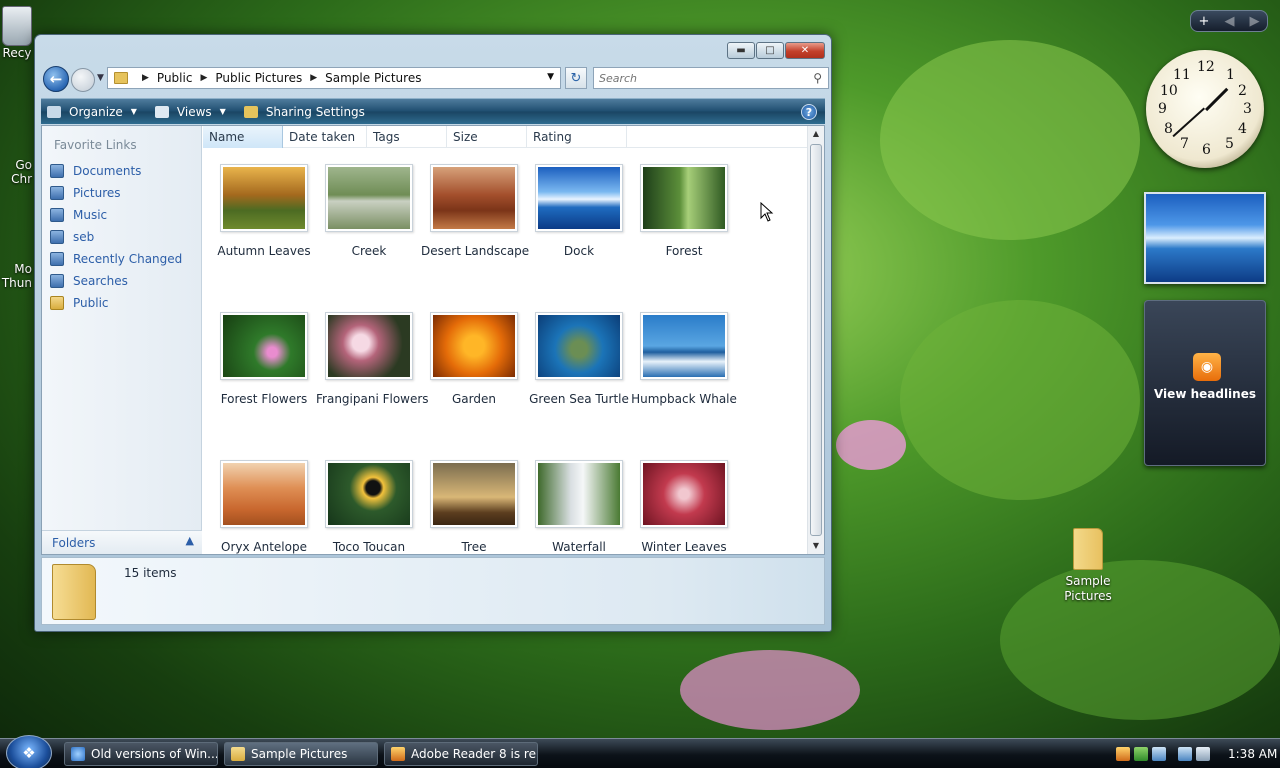  Describe the element at coordinates (1088, 596) in the screenshot. I see `folder-label-2: Pictures` at that location.